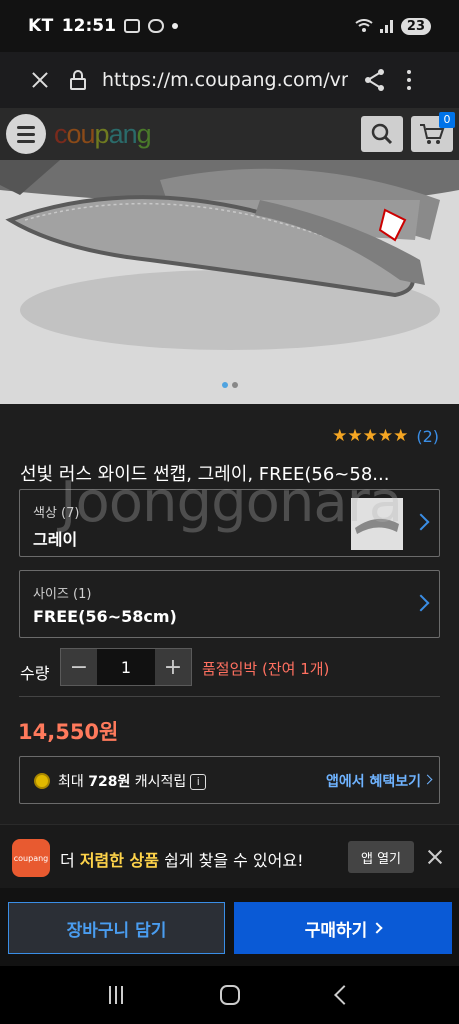 The width and height of the screenshot is (459, 1024). What do you see at coordinates (42, 781) in the screenshot?
I see `coin-icon` at bounding box center [42, 781].